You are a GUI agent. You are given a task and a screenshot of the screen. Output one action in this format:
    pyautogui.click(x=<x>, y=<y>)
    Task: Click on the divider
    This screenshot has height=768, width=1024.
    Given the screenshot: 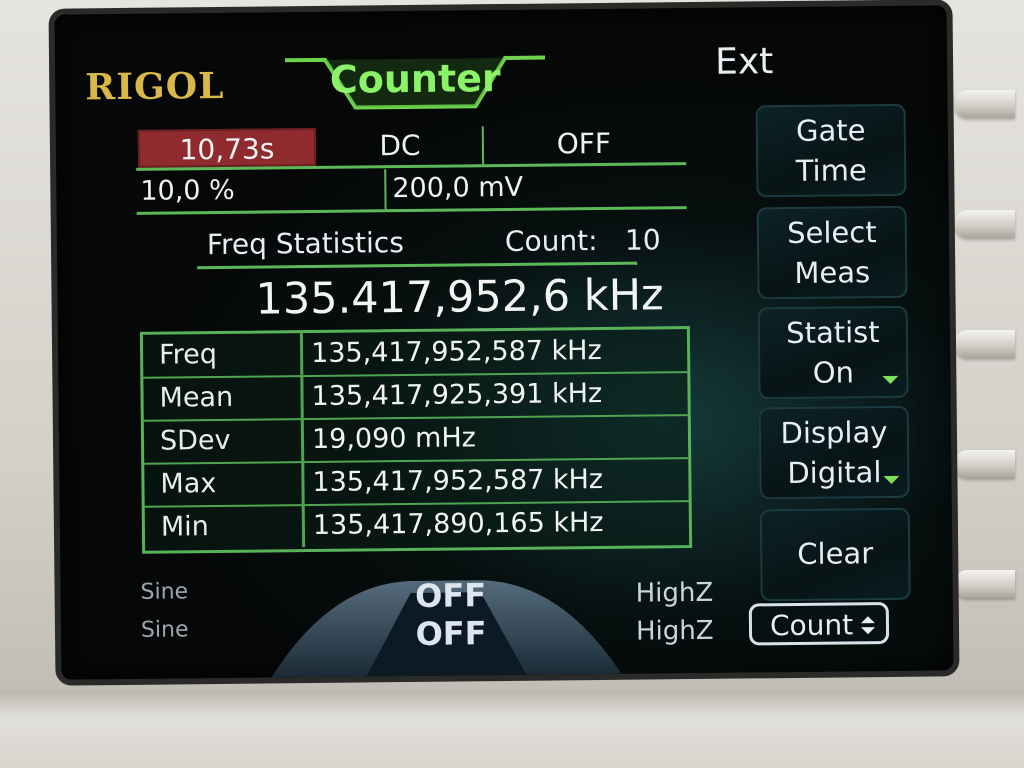 What is the action you would take?
    pyautogui.click(x=417, y=265)
    